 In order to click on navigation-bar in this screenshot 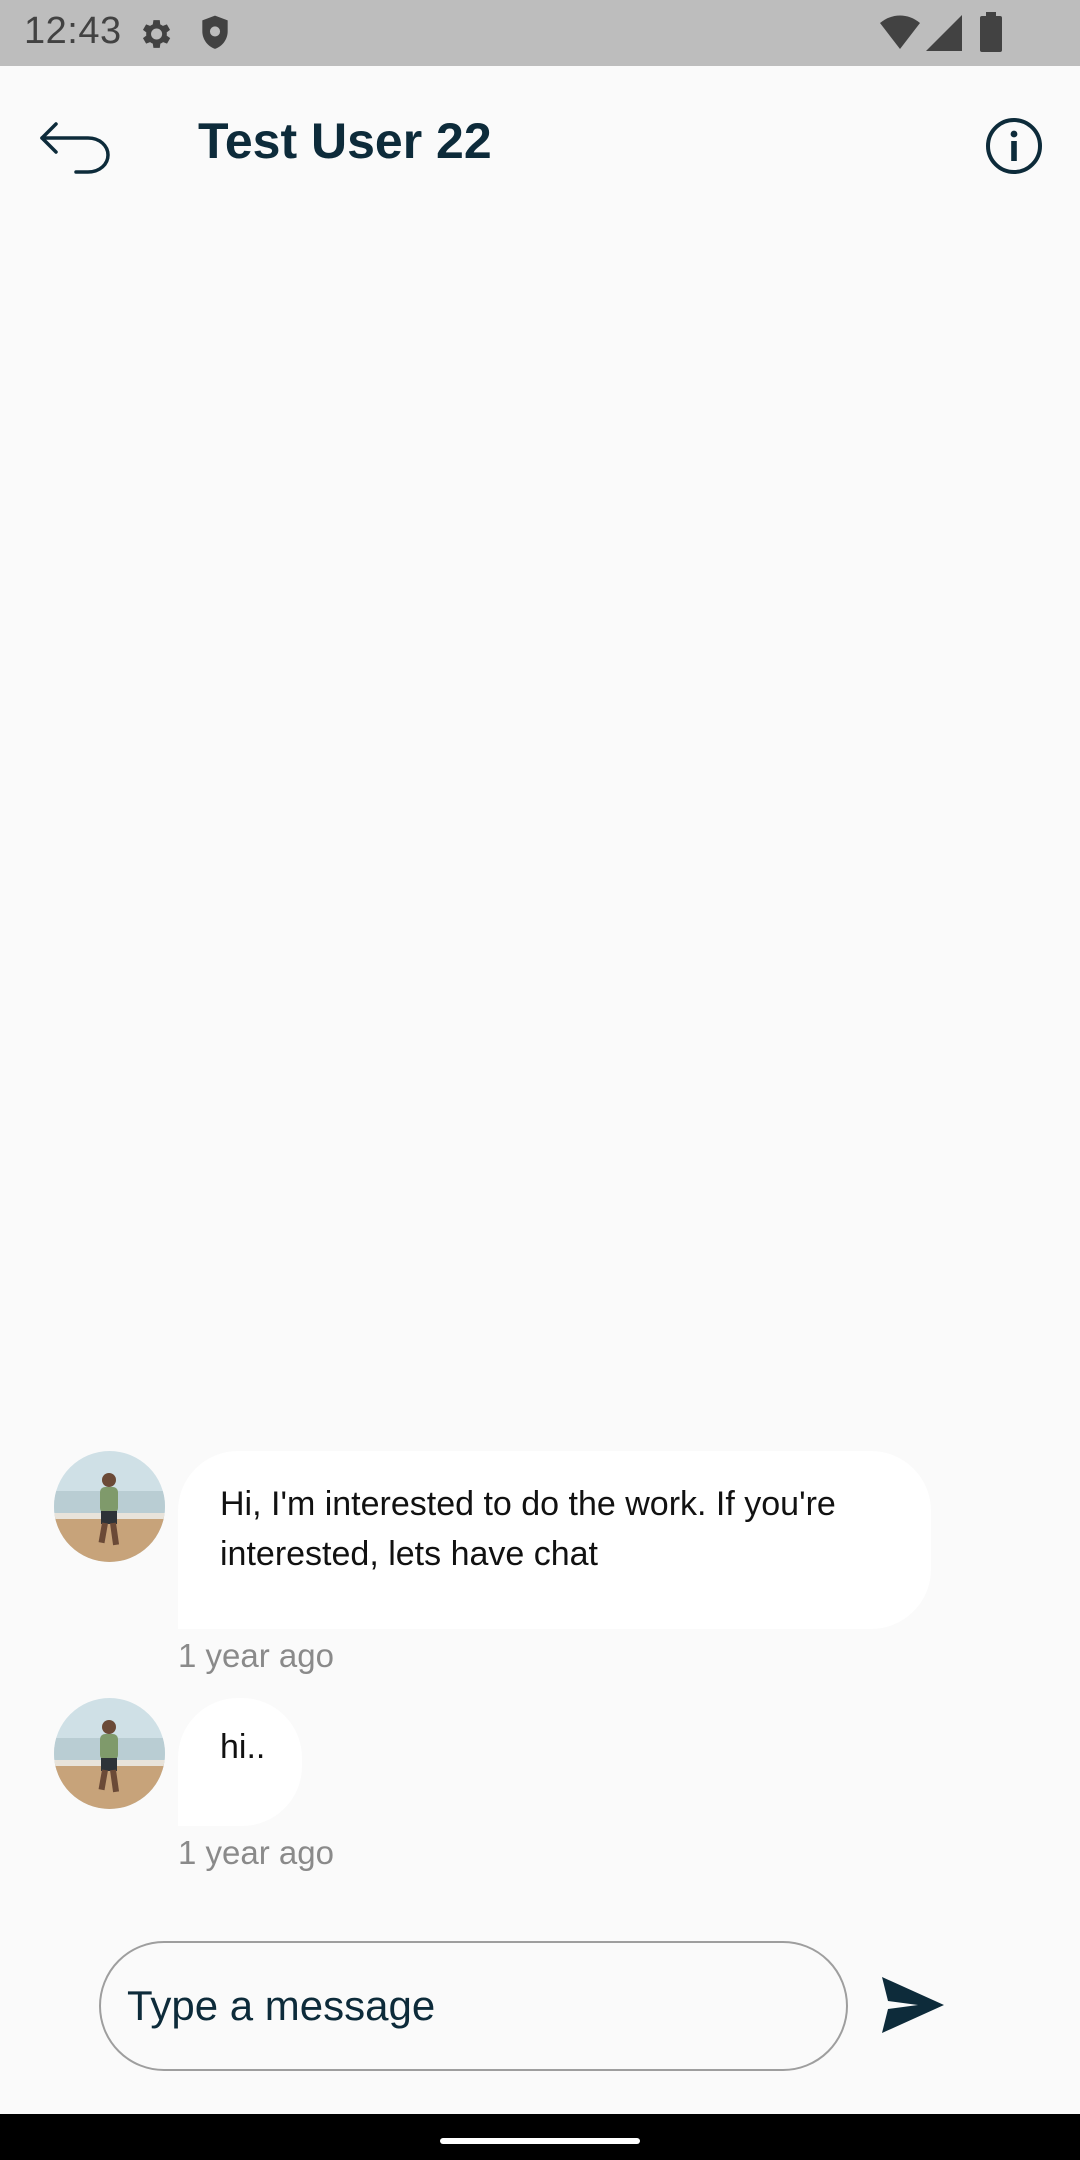, I will do `click(540, 2137)`.